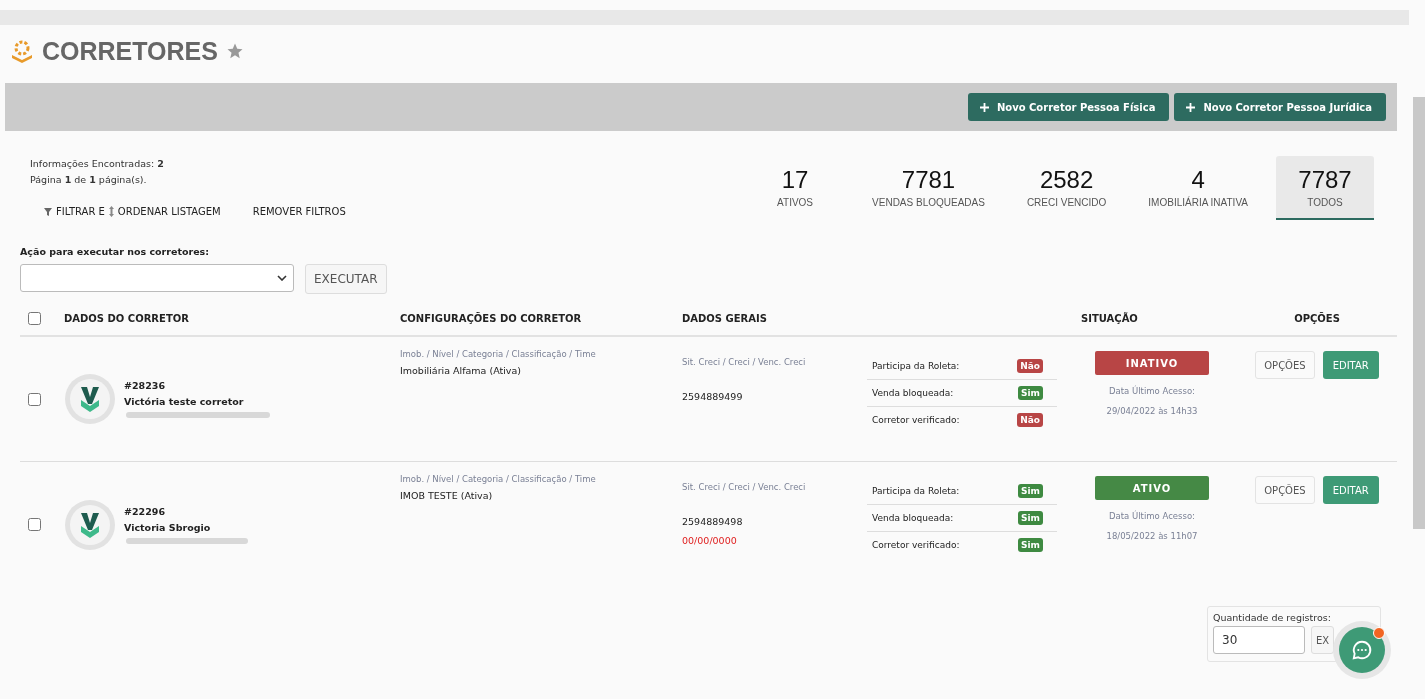 The image size is (1425, 699). What do you see at coordinates (724, 318) in the screenshot?
I see `column-header: DADOS GERAIS` at bounding box center [724, 318].